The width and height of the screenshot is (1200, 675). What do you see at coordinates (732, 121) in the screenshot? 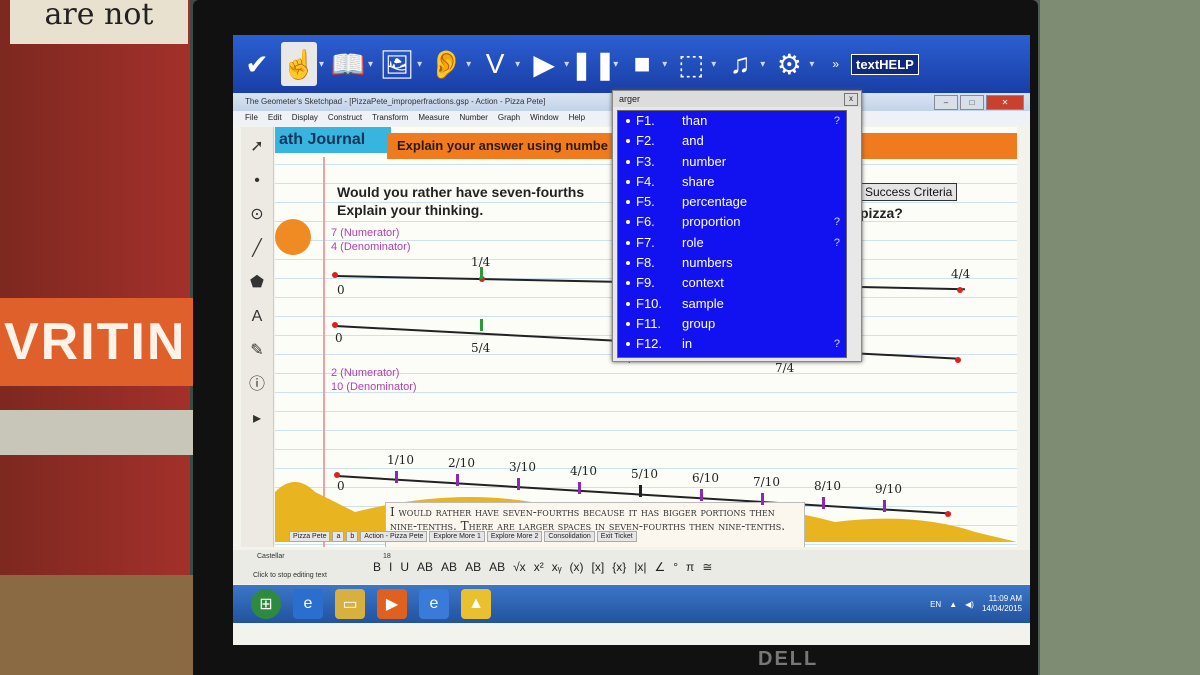
I see `prediction-item: F1. than?` at bounding box center [732, 121].